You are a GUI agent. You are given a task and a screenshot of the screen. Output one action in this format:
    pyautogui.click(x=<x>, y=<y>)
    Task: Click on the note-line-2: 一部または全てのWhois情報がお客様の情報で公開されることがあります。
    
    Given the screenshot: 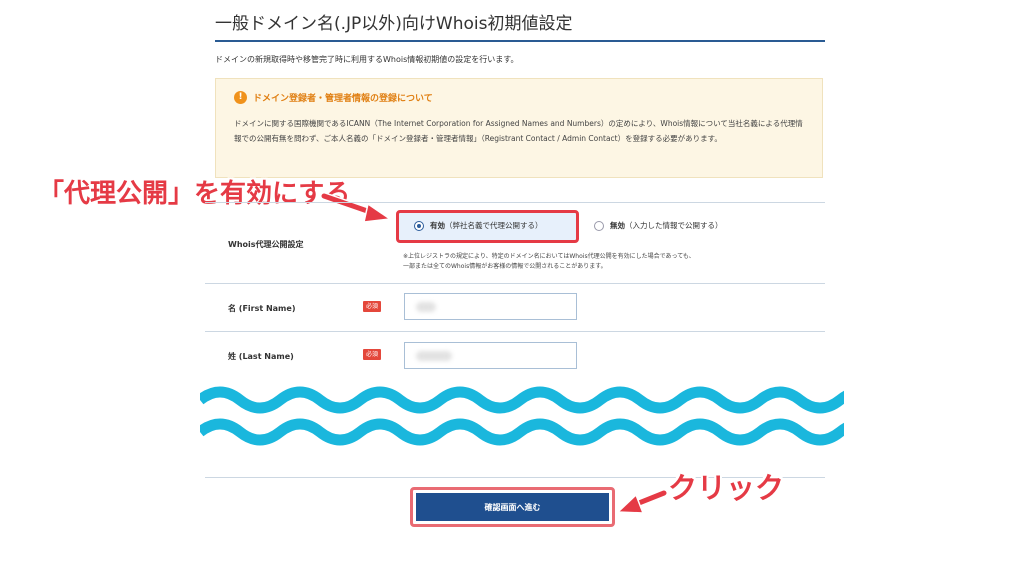 What is the action you would take?
    pyautogui.click(x=505, y=266)
    